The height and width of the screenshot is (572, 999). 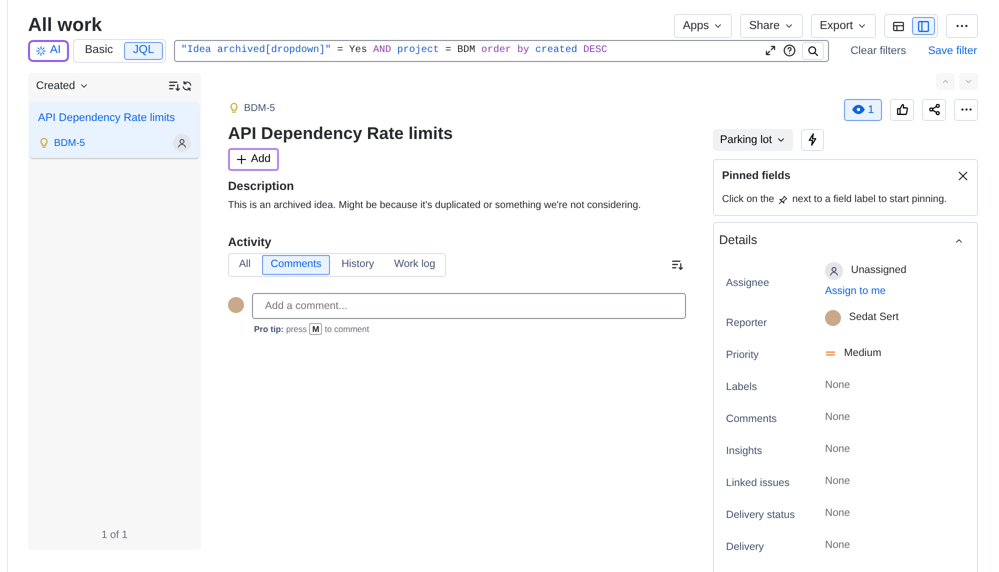 I want to click on details-heading: Details, so click(x=738, y=241).